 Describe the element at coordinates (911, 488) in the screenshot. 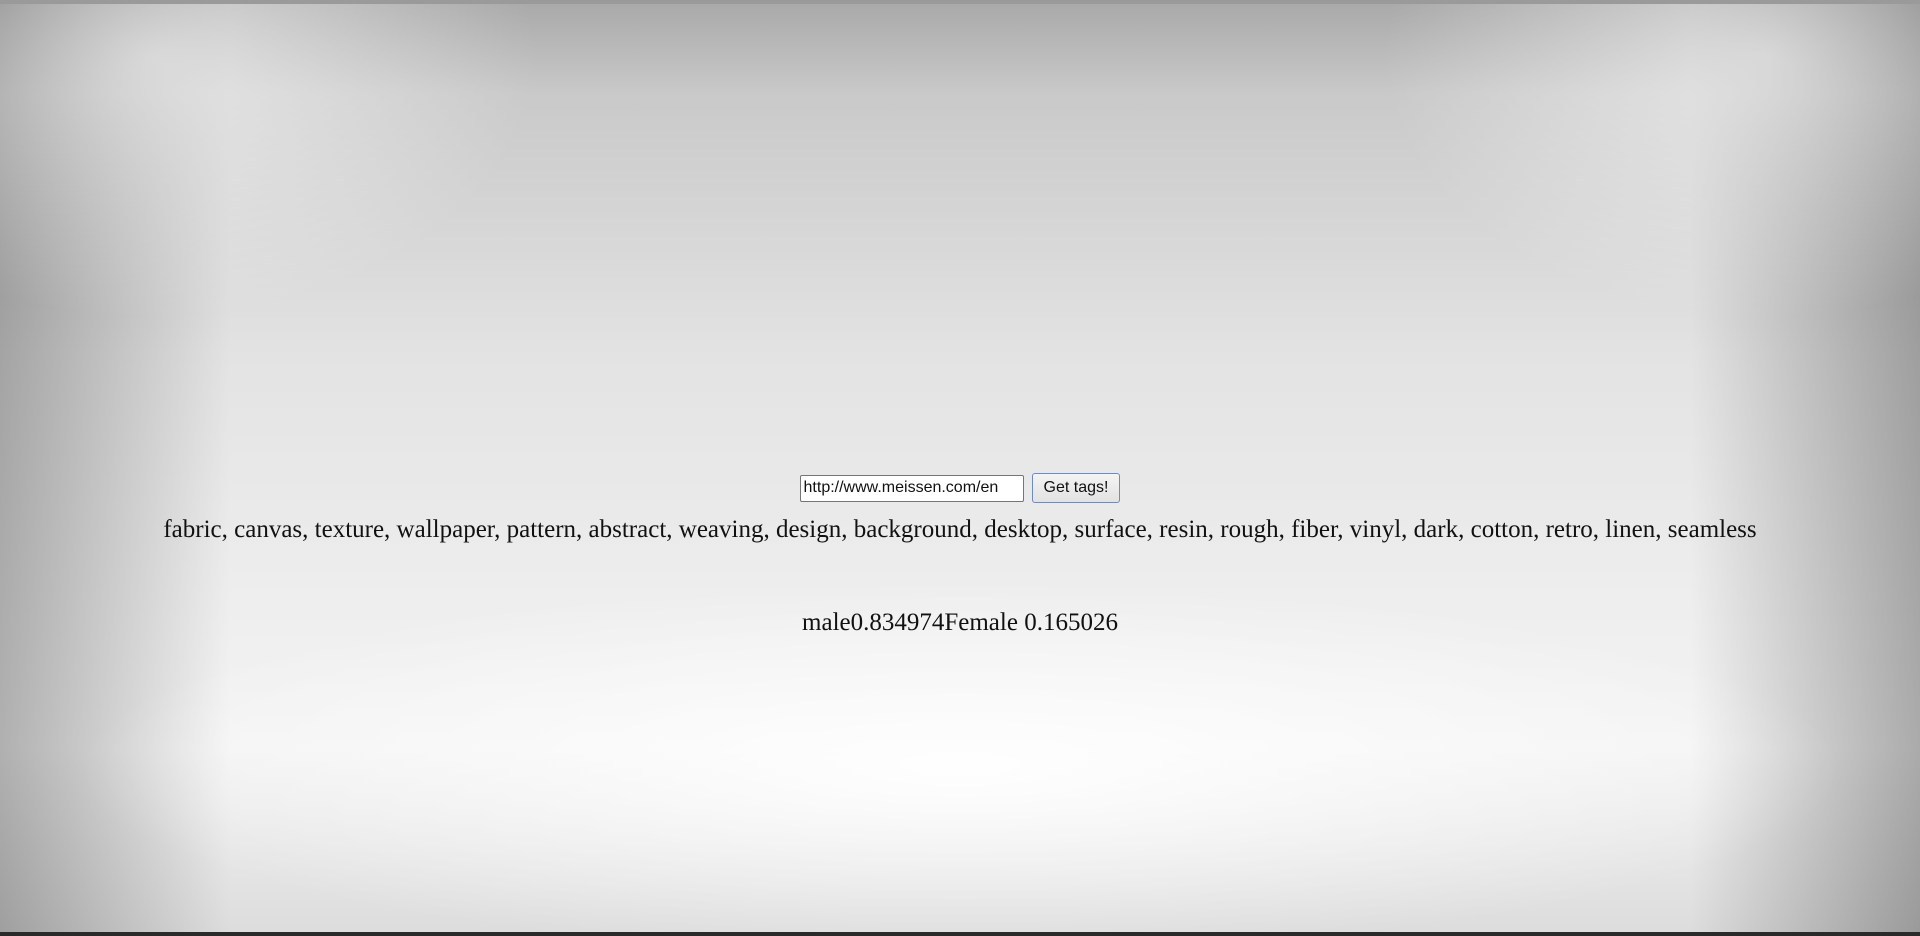

I see `url-input` at that location.